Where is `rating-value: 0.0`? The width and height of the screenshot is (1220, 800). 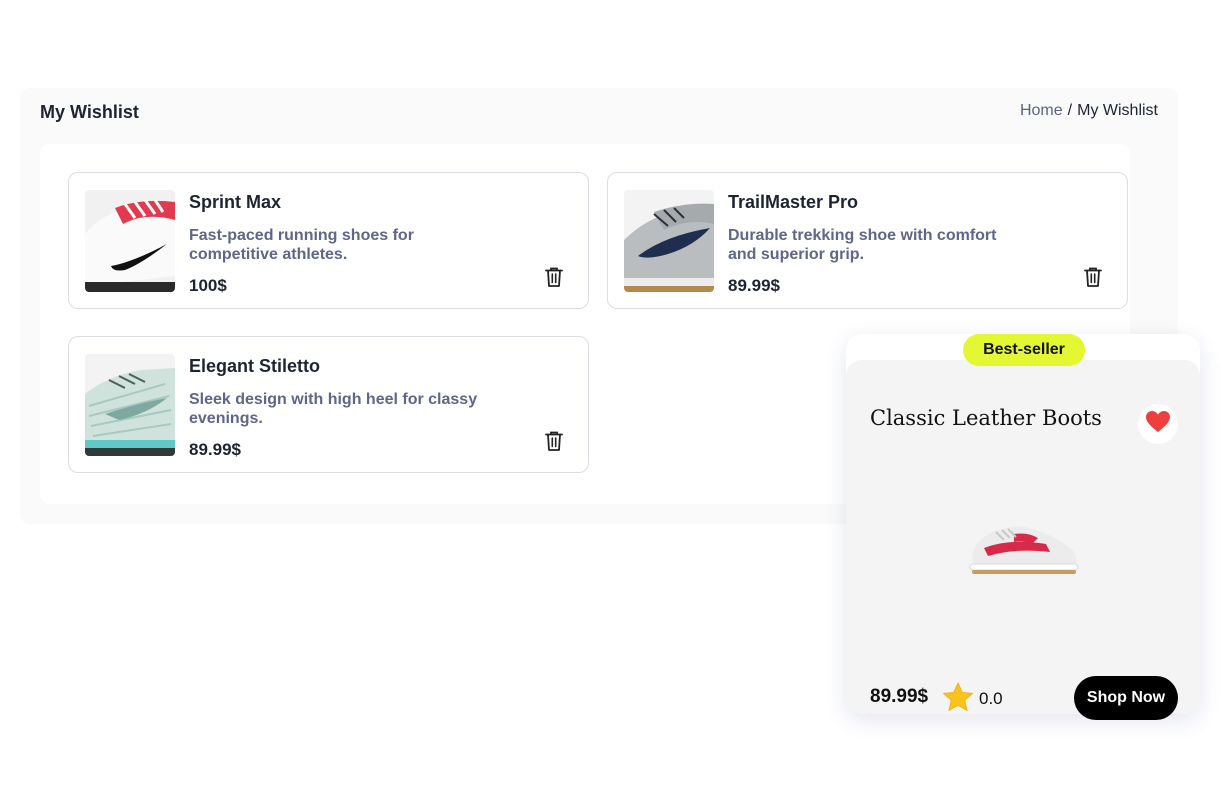
rating-value: 0.0 is located at coordinates (991, 698).